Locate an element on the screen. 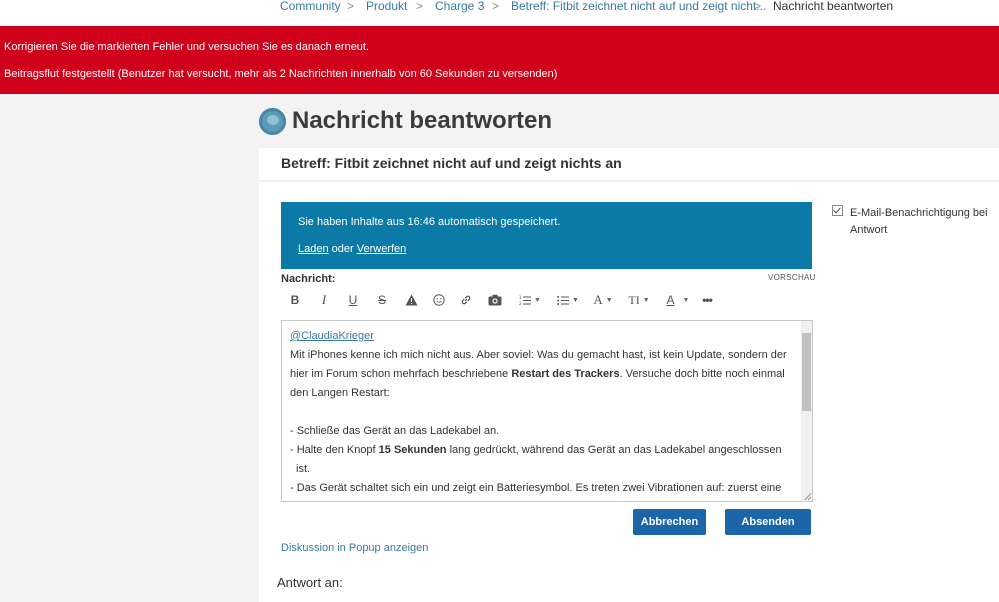  editor-text: - Halte den Knopf is located at coordinates (334, 450).